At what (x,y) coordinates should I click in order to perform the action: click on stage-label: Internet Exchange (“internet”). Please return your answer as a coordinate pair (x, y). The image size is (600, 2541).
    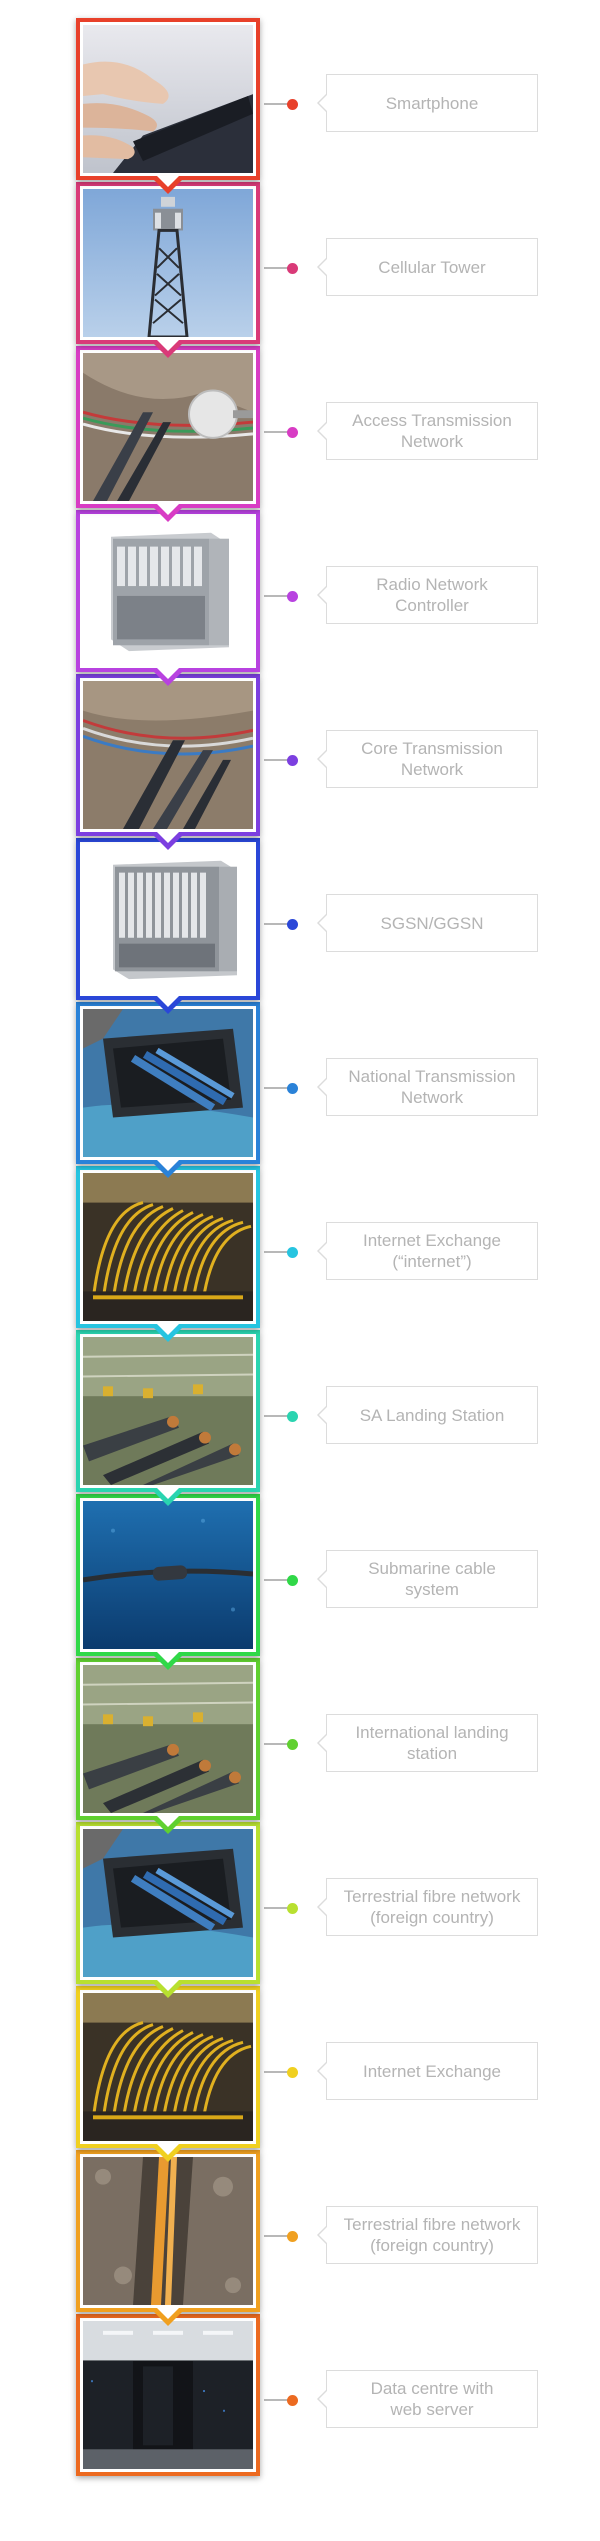
    Looking at the image, I should click on (432, 1251).